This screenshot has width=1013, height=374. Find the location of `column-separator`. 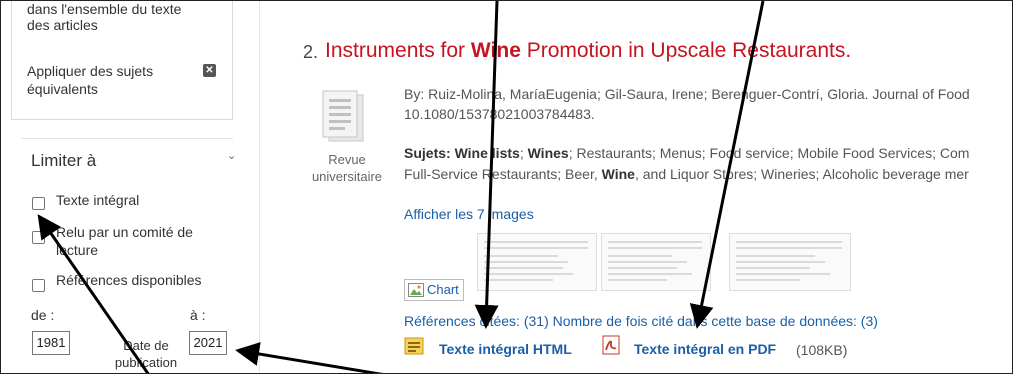

column-separator is located at coordinates (259, 187).